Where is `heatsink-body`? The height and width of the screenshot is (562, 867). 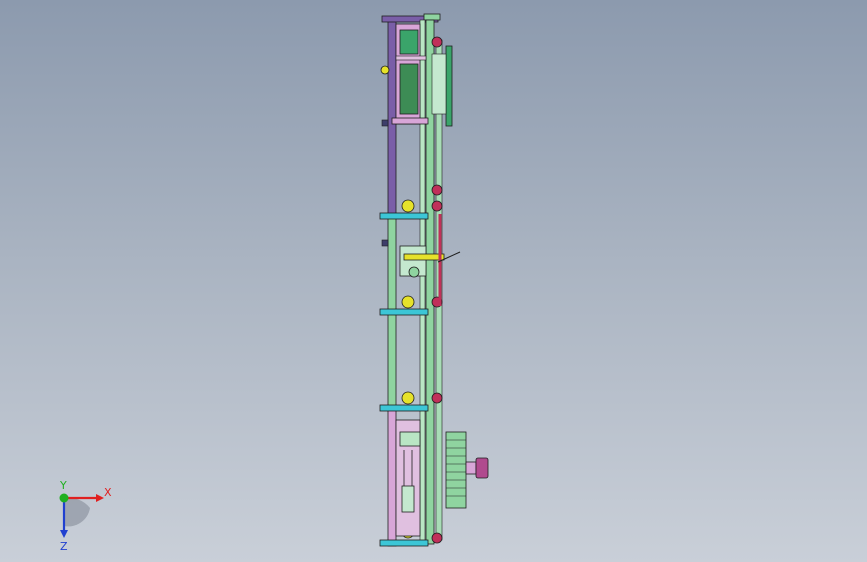
heatsink-body is located at coordinates (456, 470).